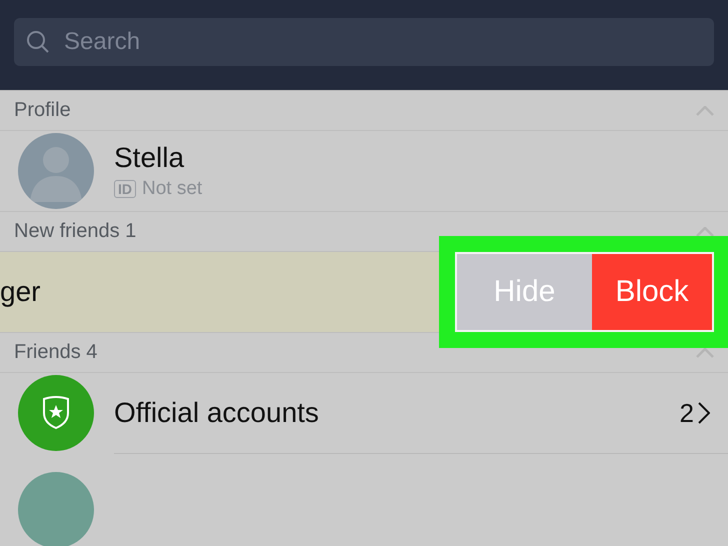 The width and height of the screenshot is (728, 546). I want to click on friend-name: ger, so click(20, 292).